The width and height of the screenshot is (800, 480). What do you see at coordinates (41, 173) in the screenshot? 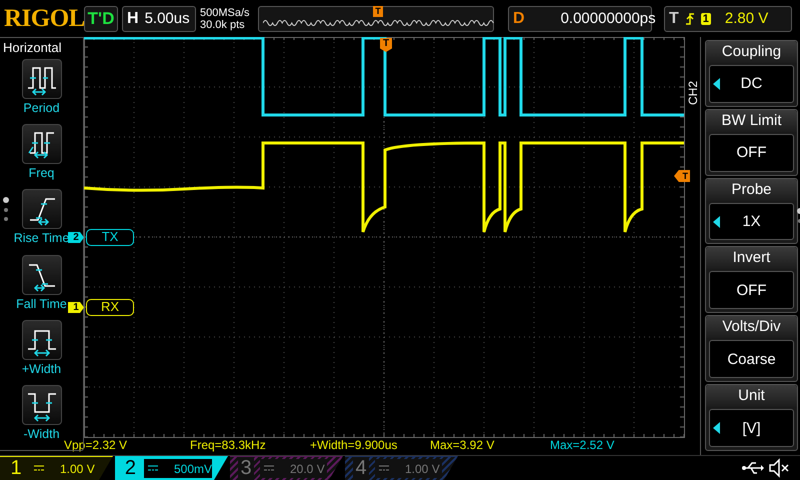
I see `measure-label: Freq` at bounding box center [41, 173].